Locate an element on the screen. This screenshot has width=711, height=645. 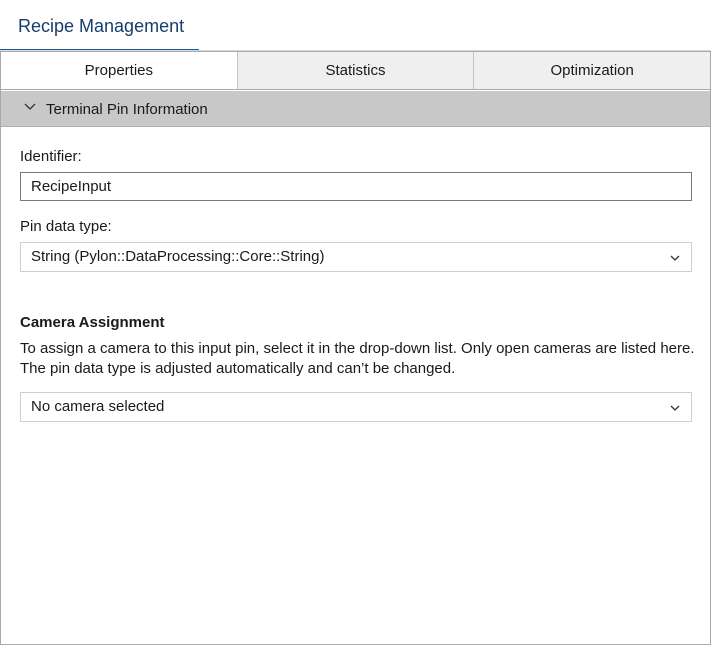
tab-properties: Properties is located at coordinates (119, 70).